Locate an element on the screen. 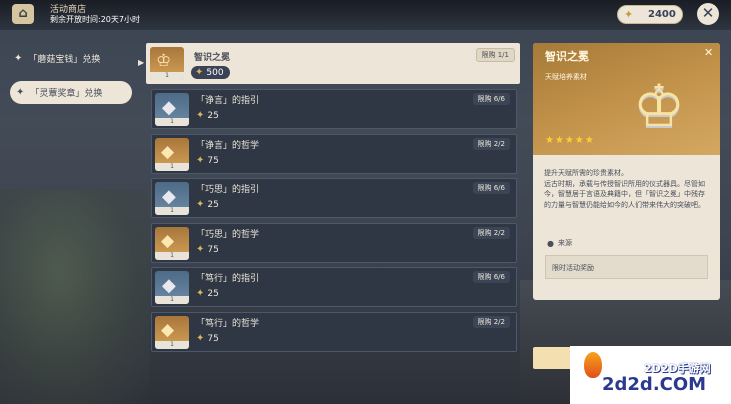 Image resolution: width=731 pixels, height=404 pixels. item-price: ✦ 500 is located at coordinates (210, 72).